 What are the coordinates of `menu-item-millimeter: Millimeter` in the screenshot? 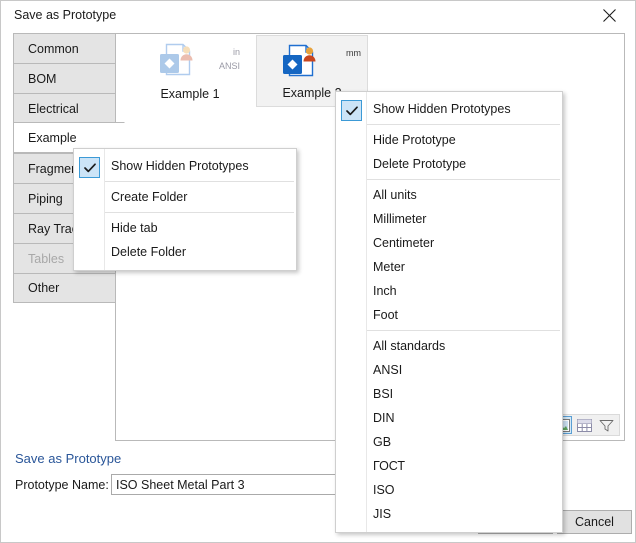 It's located at (449, 219).